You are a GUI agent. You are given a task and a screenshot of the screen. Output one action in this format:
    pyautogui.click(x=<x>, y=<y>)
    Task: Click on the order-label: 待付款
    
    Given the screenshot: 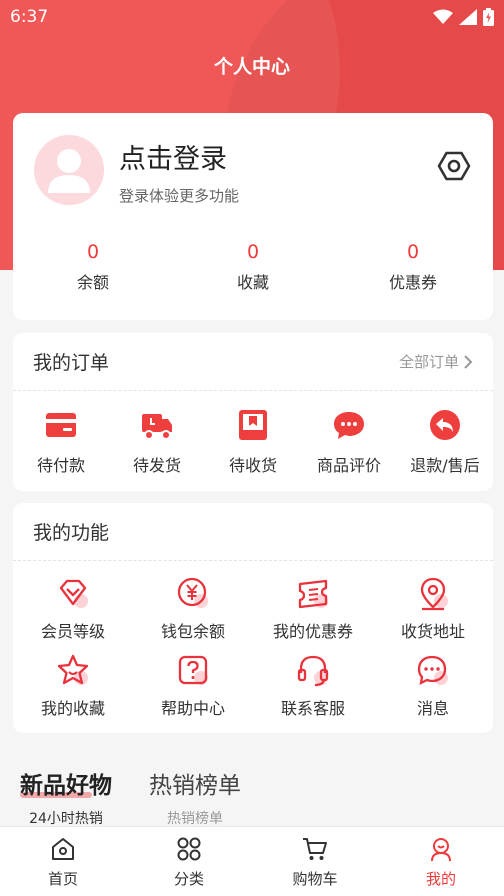 What is the action you would take?
    pyautogui.click(x=60, y=465)
    